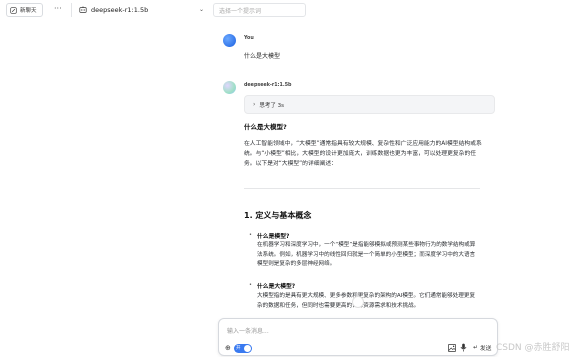 Image resolution: width=585 pixels, height=357 pixels. I want to click on toggle-knob, so click(247, 348).